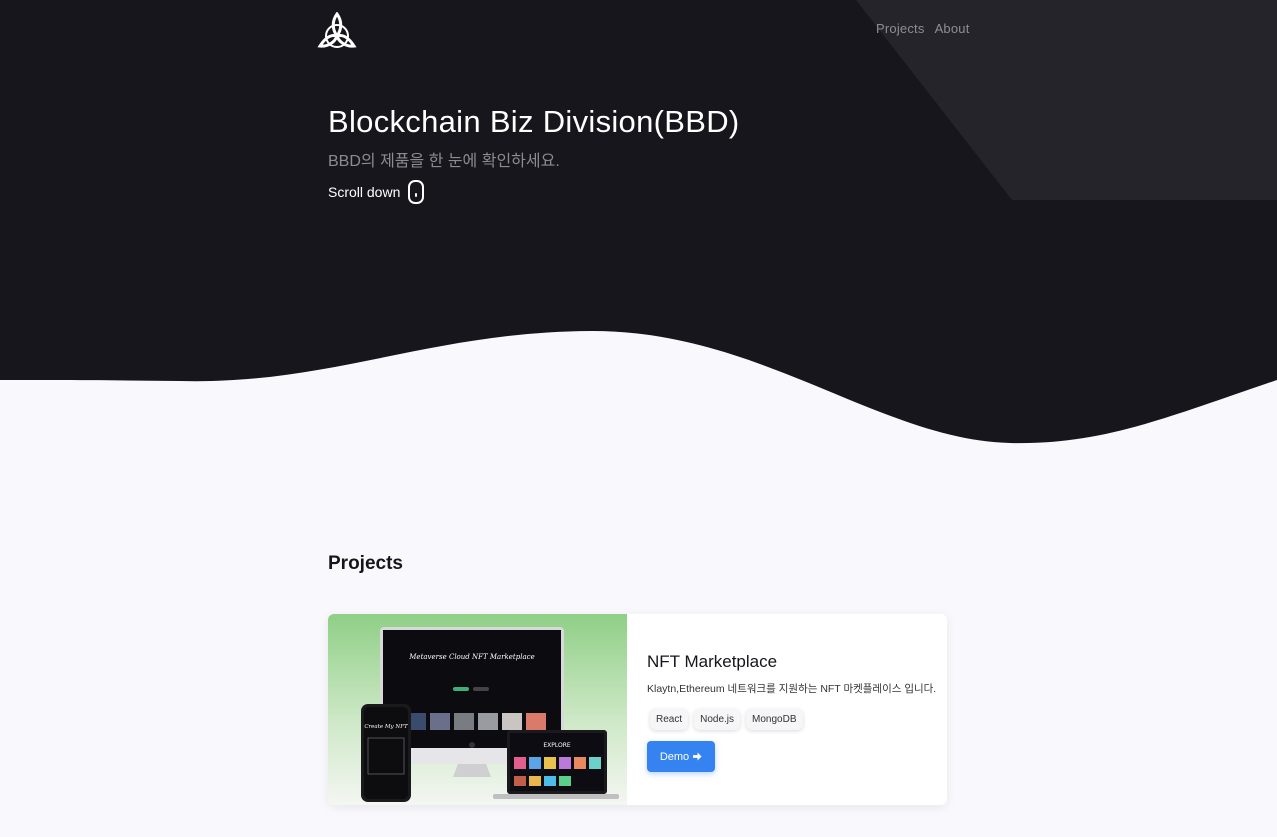 This screenshot has height=837, width=1277. I want to click on scroll-down-link: Scroll down, so click(376, 192).